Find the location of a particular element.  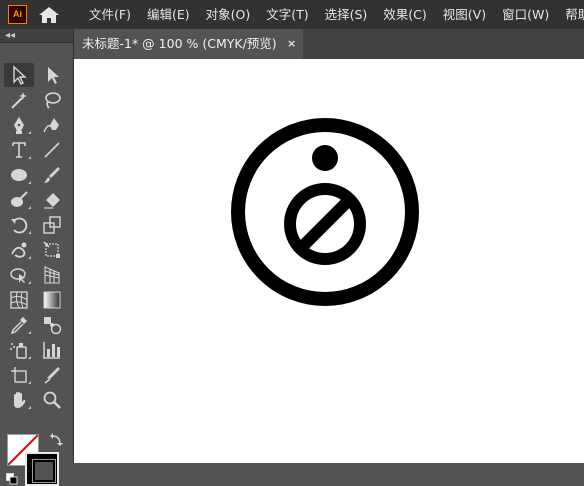

menu-effect: 效果(C) is located at coordinates (404, 14).